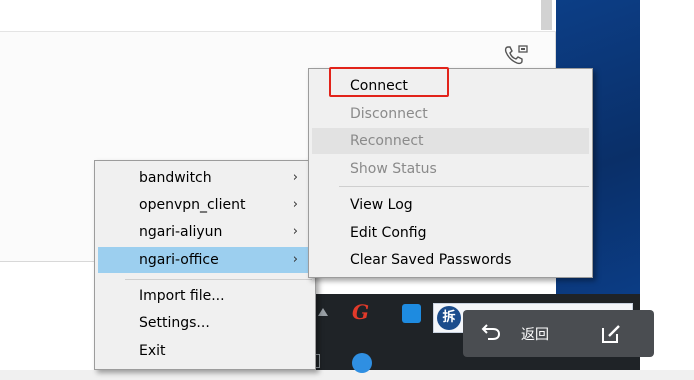 This screenshot has height=380, width=694. I want to click on menu-item-bandwitch: bandwitch ›, so click(205, 178).